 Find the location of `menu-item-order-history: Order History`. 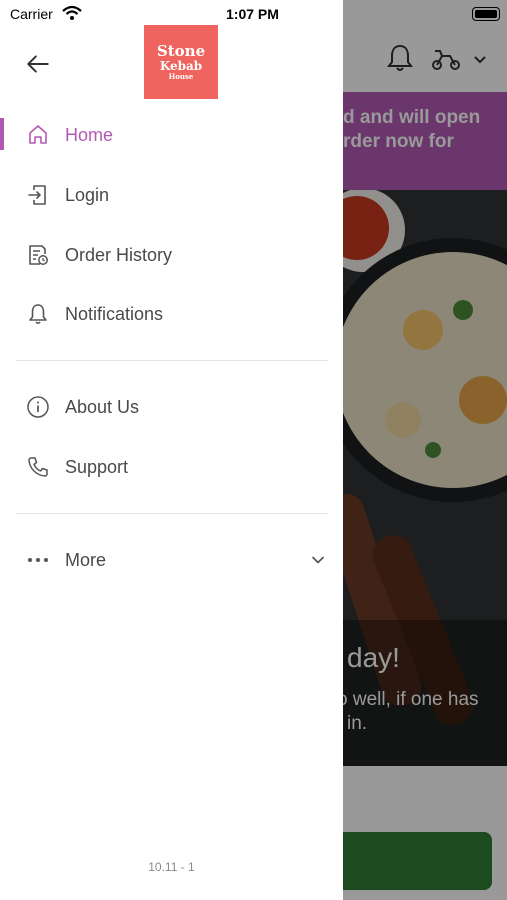

menu-item-order-history: Order History is located at coordinates (171, 255).